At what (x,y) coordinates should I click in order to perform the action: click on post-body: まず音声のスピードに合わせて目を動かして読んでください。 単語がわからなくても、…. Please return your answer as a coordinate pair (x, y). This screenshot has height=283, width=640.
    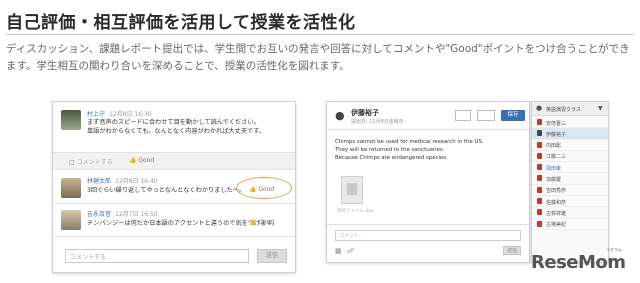
    Looking at the image, I should click on (176, 127).